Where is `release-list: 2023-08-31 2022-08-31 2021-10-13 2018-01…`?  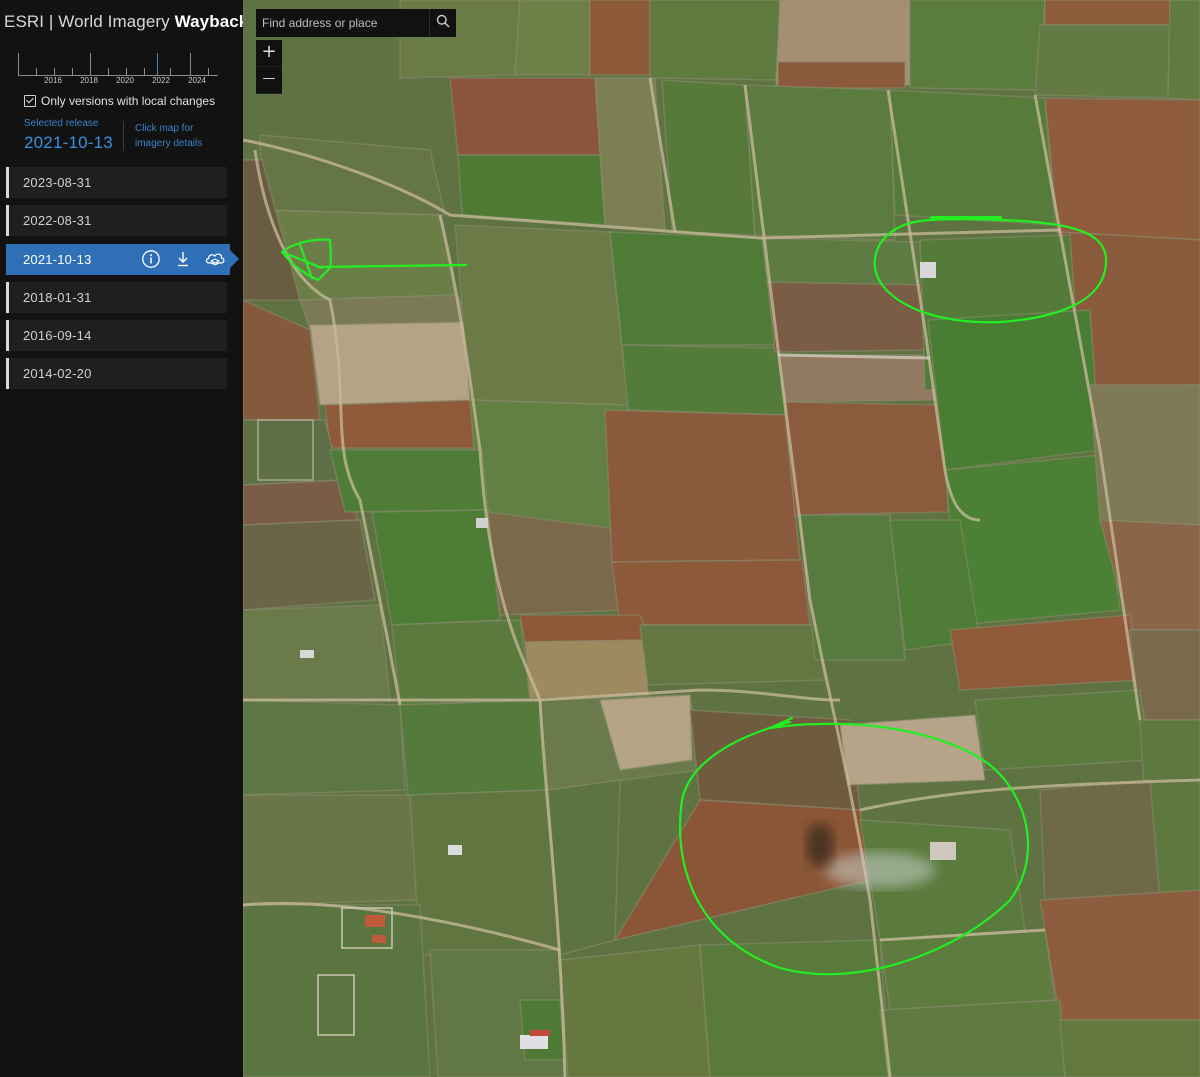 release-list: 2023-08-31 2022-08-31 2021-10-13 2018-01… is located at coordinates (123, 282).